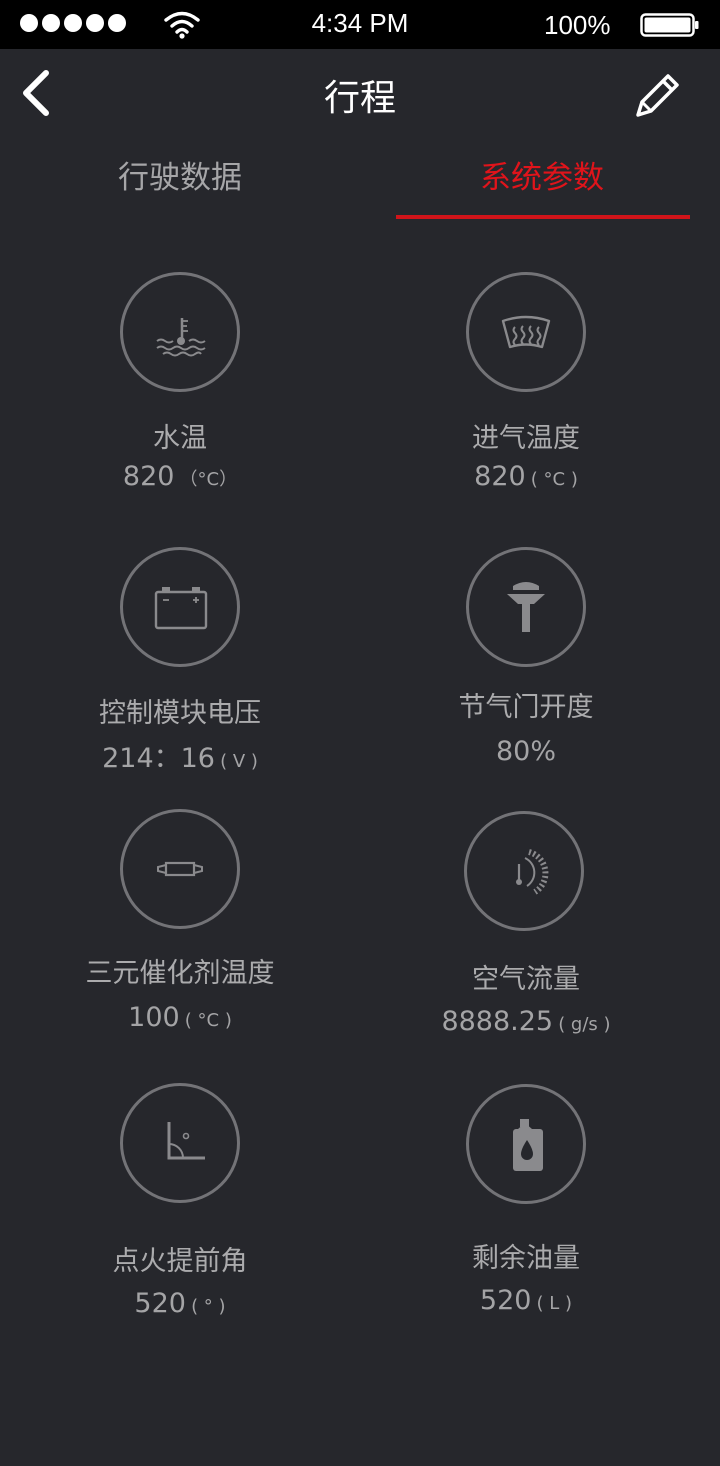  Describe the element at coordinates (359, 98) in the screenshot. I see `page-title: 行程` at that location.